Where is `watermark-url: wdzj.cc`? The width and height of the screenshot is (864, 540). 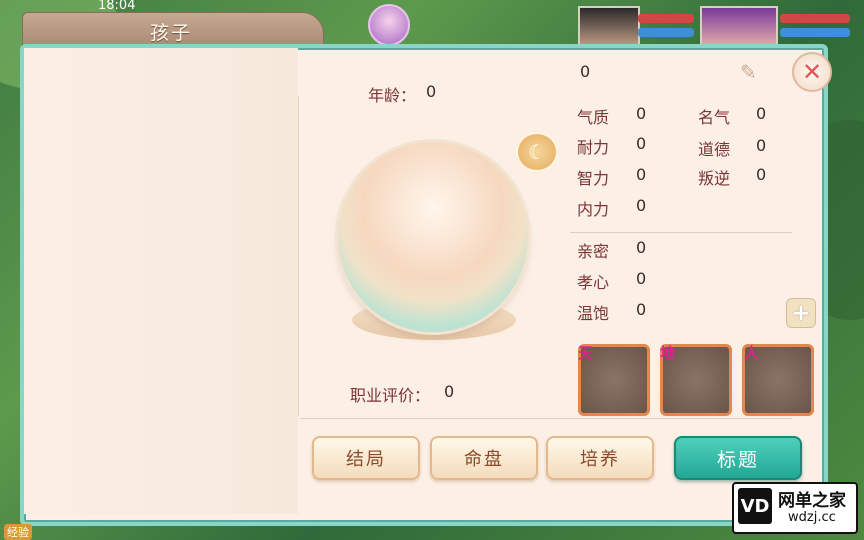
watermark-url: wdzj.cc is located at coordinates (812, 517).